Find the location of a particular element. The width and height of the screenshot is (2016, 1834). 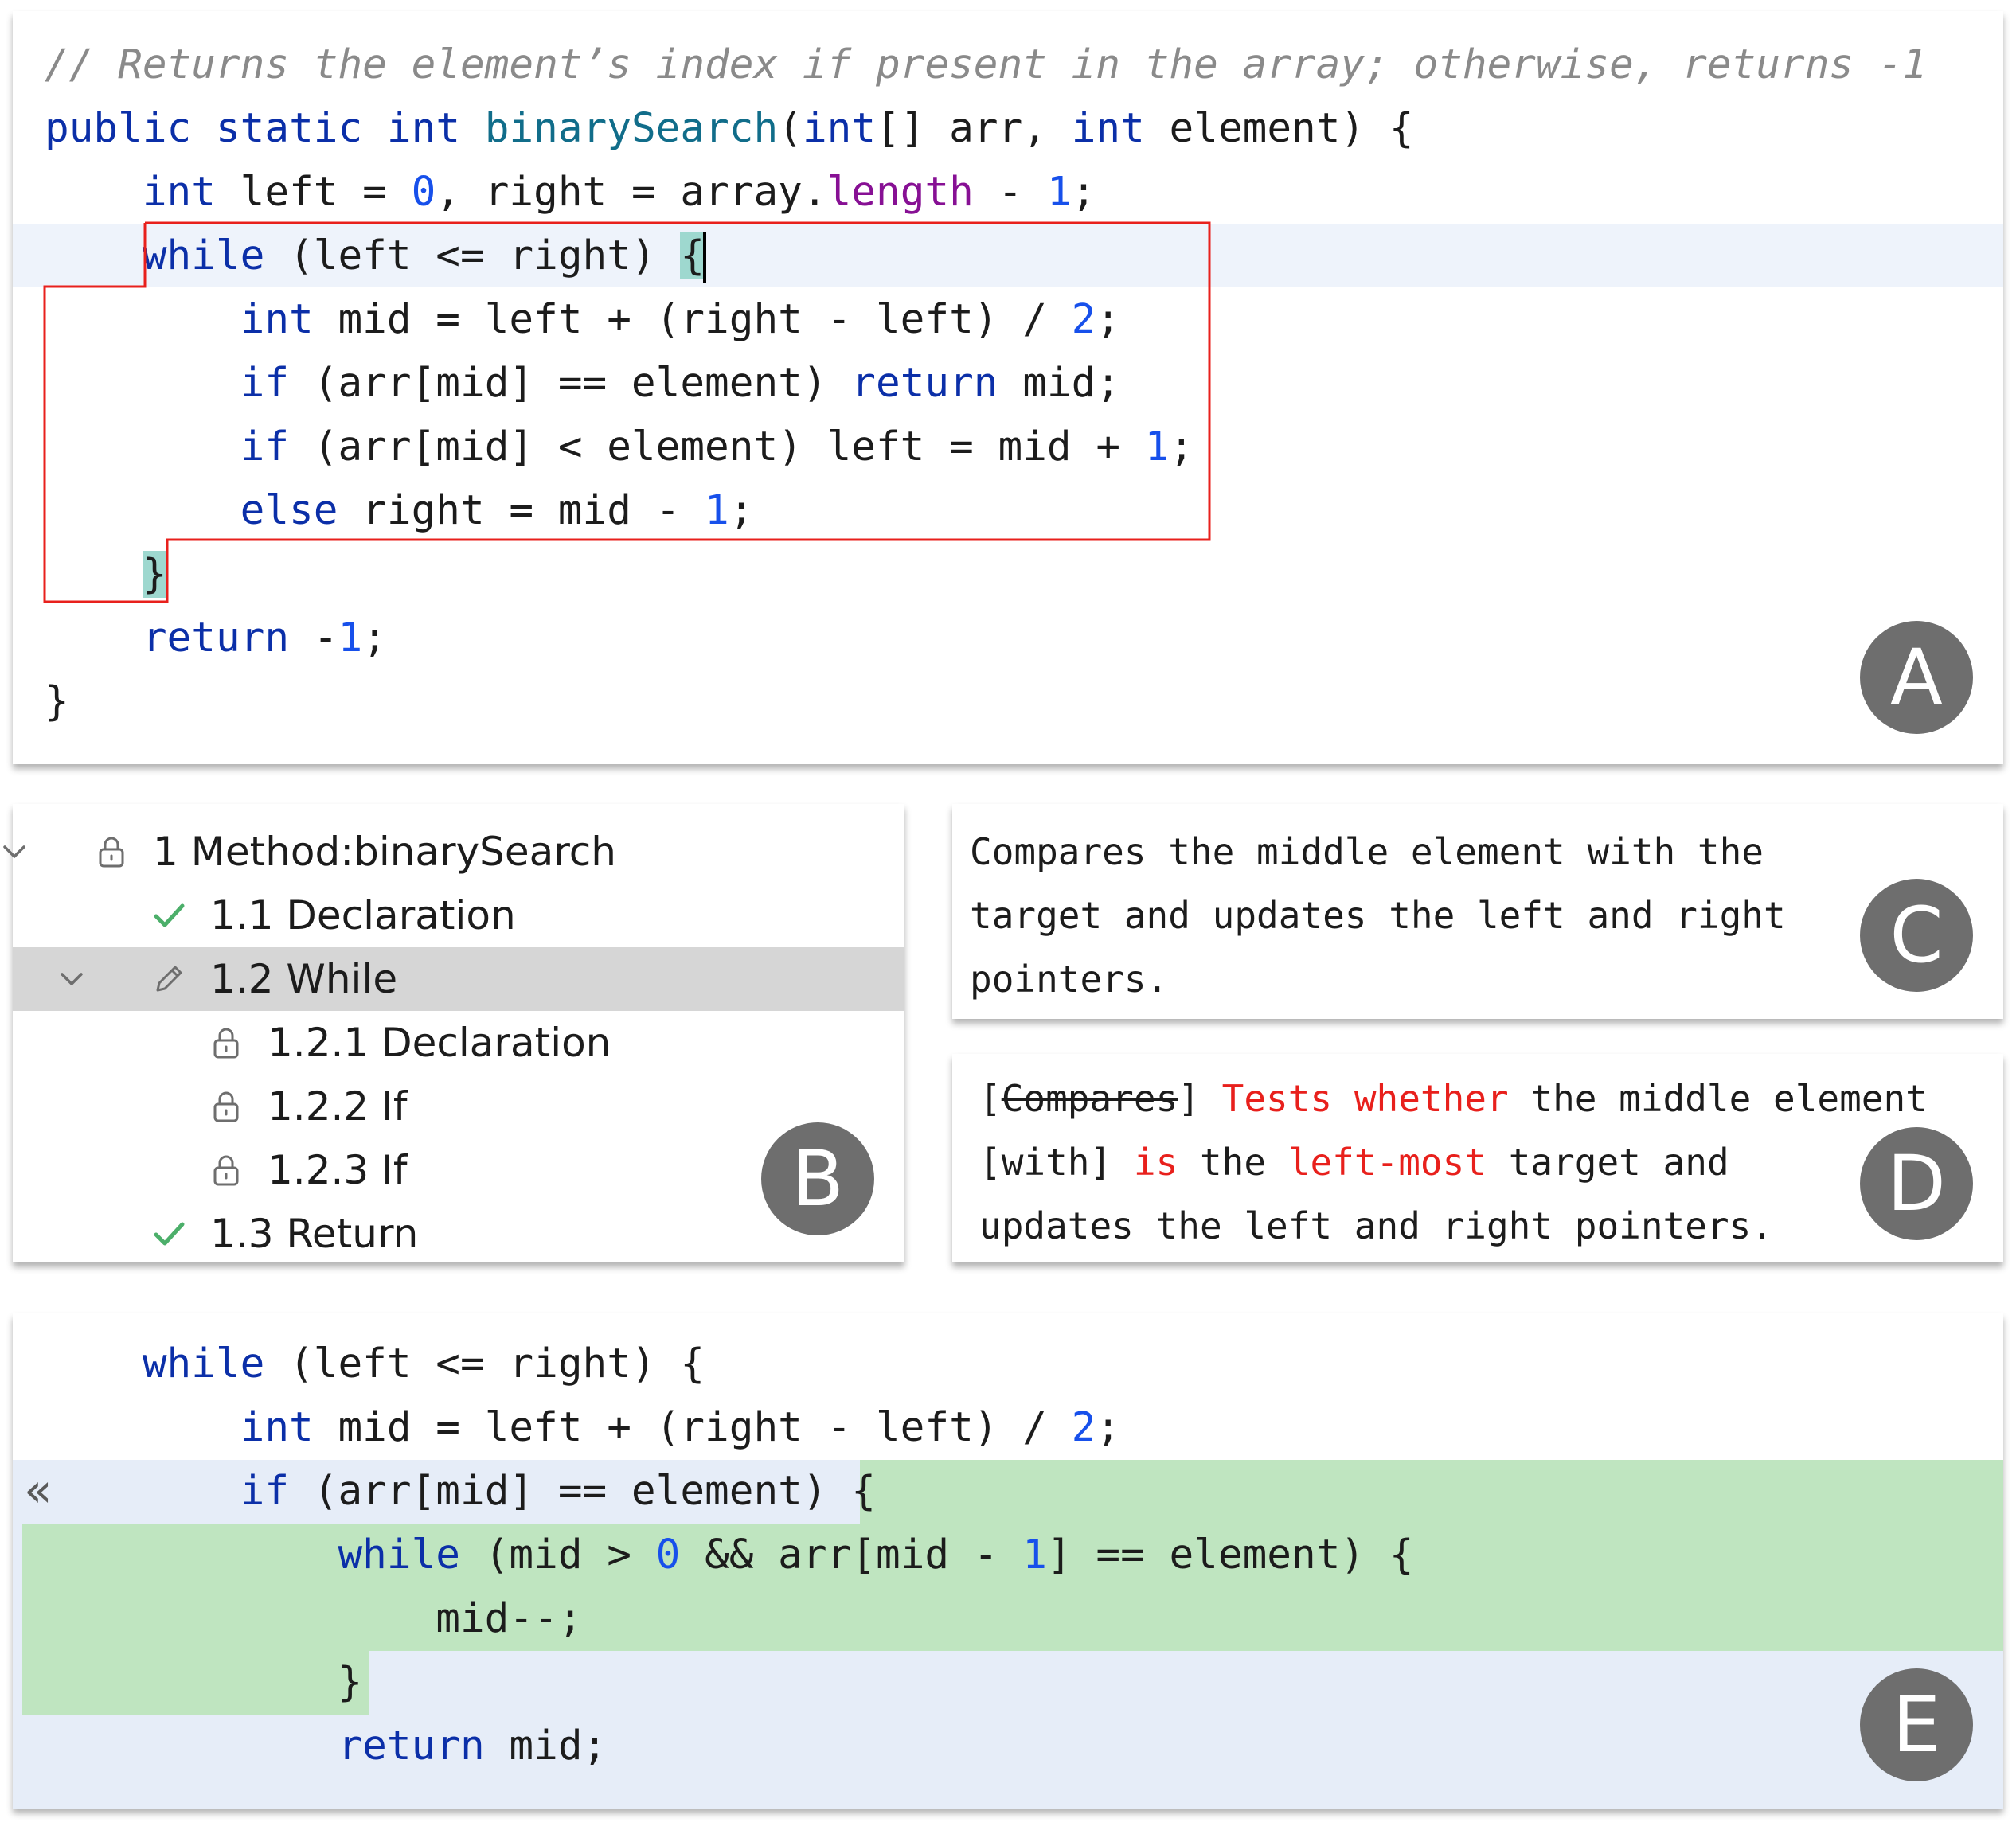

code-token: ] == element) { is located at coordinates (1230, 1555).